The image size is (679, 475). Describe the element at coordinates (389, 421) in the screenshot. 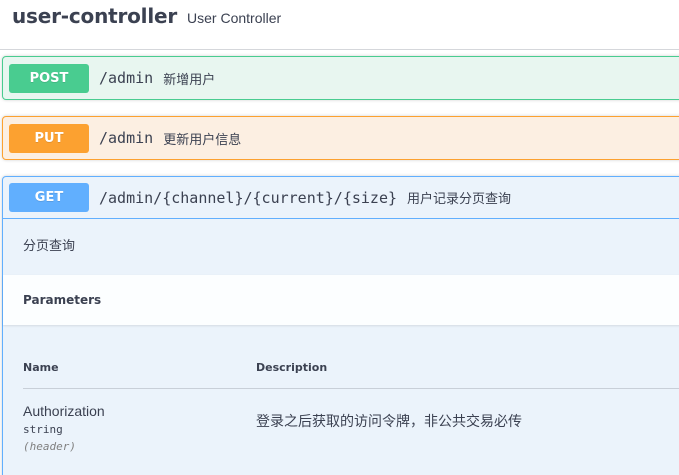

I see `parameter-description: 登录之后获取的访问令牌，非公共交易必传` at that location.